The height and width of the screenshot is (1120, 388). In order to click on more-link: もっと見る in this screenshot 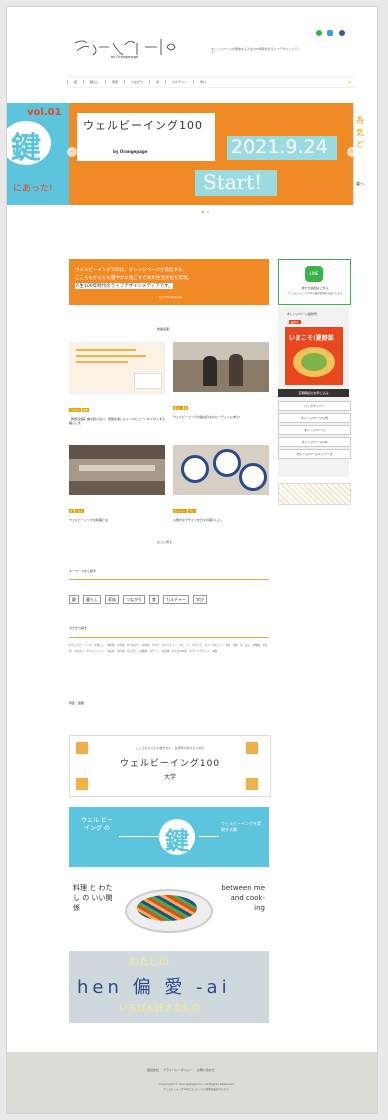, I will do `click(164, 542)`.